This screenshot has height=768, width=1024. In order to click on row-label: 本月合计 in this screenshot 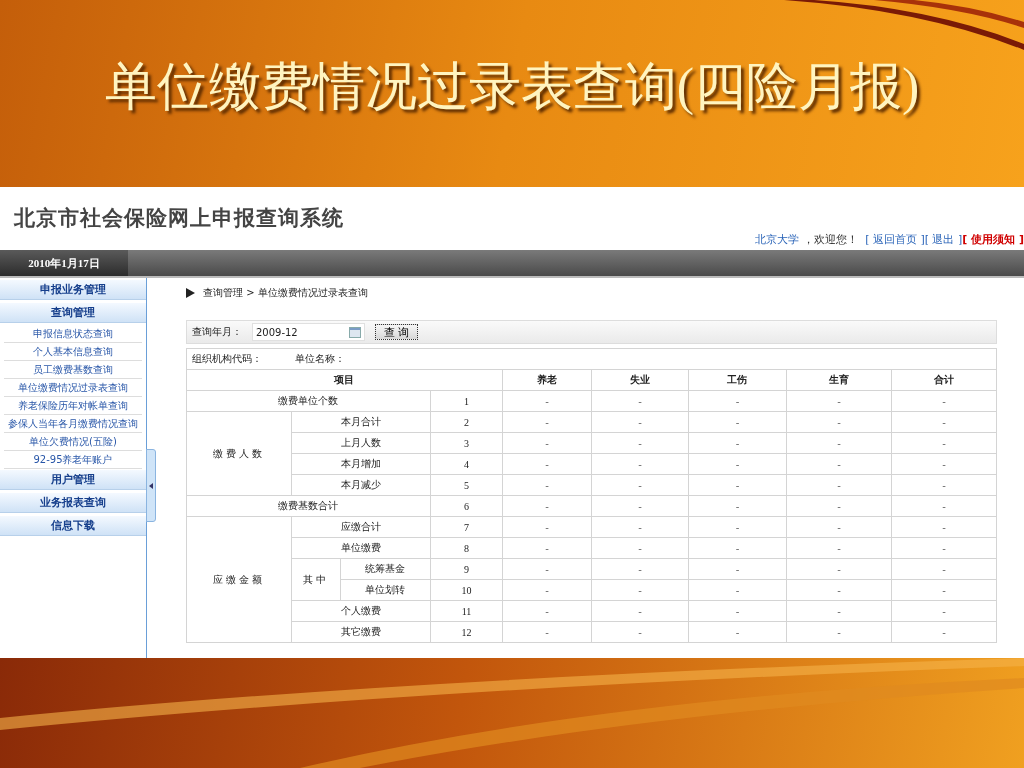, I will do `click(361, 422)`.